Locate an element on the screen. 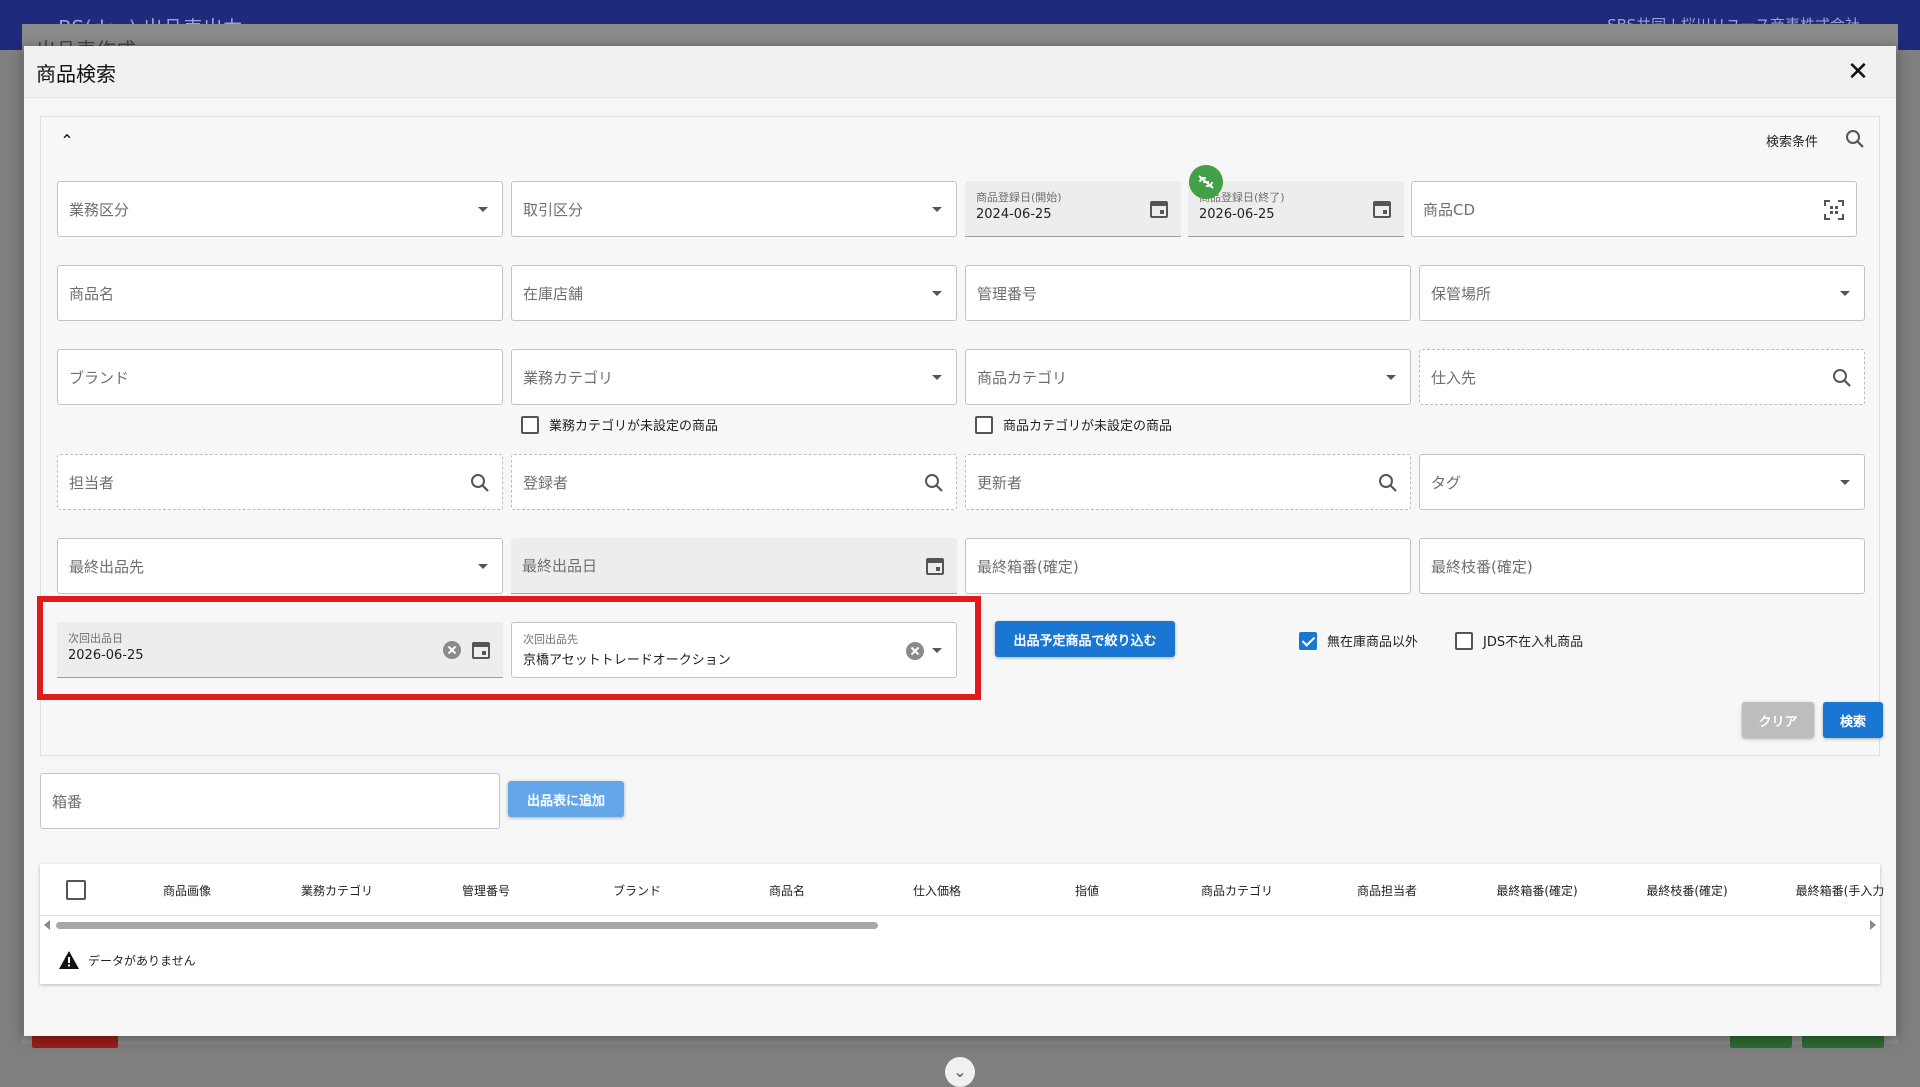 This screenshot has height=1087, width=1920. saishu-shuppinbi-field: 最終出品日 is located at coordinates (734, 566).